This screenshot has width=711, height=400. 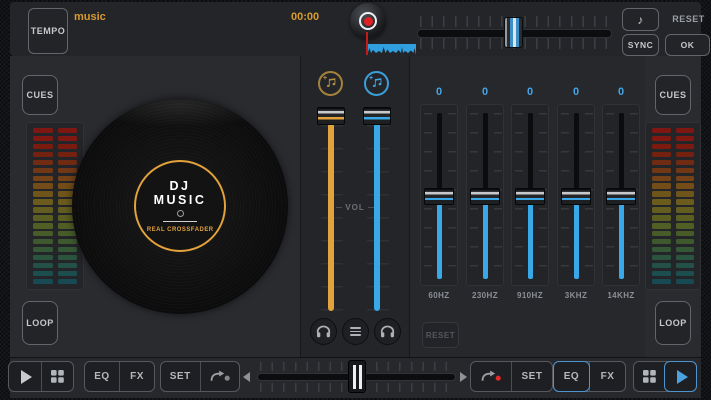 I want to click on headphone-cue-right-button, so click(x=387, y=331).